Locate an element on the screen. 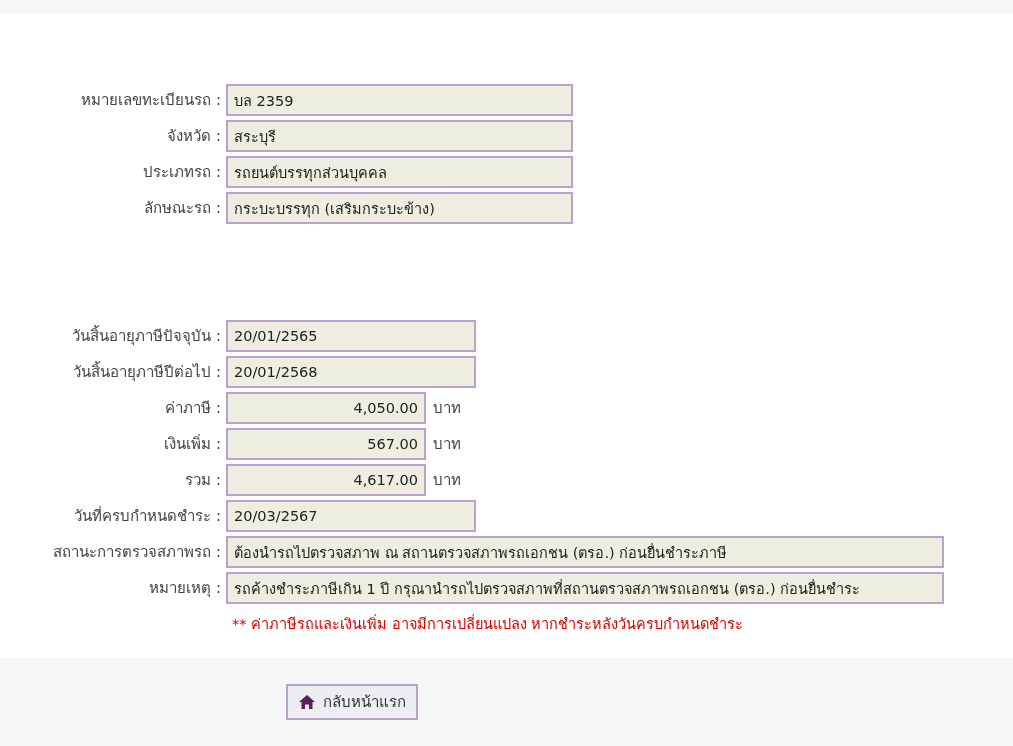  field-value: สระบุรี is located at coordinates (399, 136).